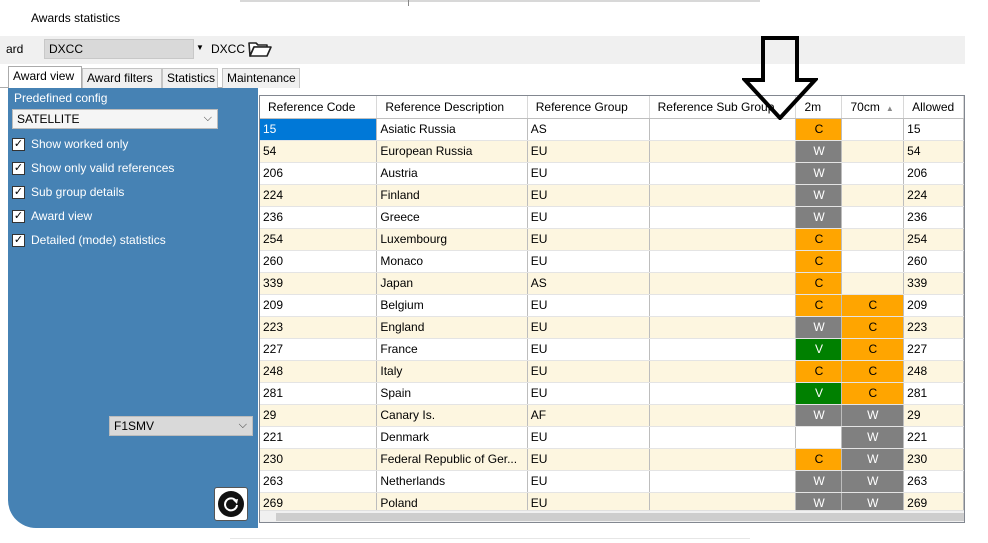 Image resolution: width=988 pixels, height=543 pixels. I want to click on cell-code: 206, so click(319, 173).